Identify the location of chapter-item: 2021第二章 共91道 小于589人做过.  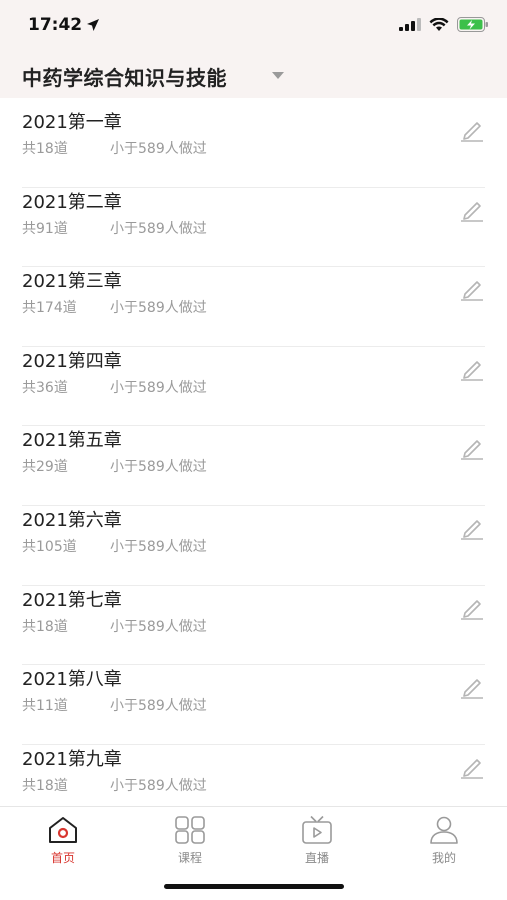
(253, 228).